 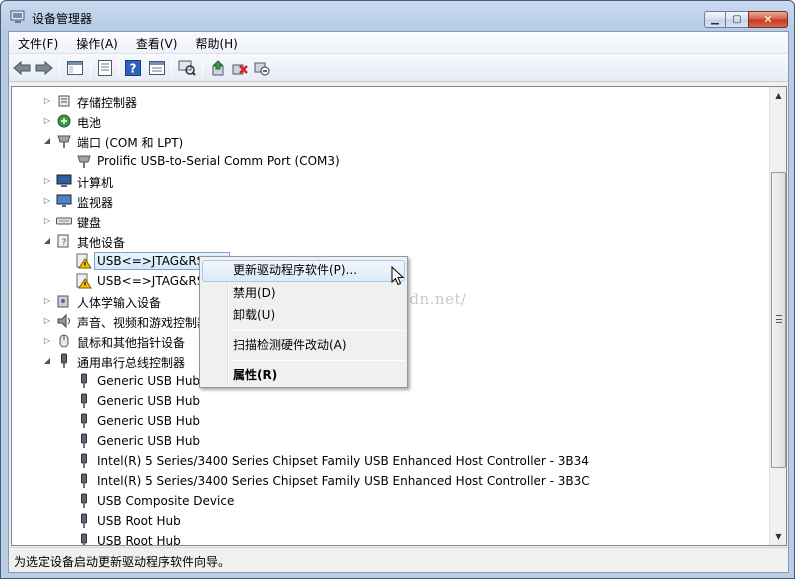 I want to click on tree-item-label: 键盘, so click(x=89, y=223).